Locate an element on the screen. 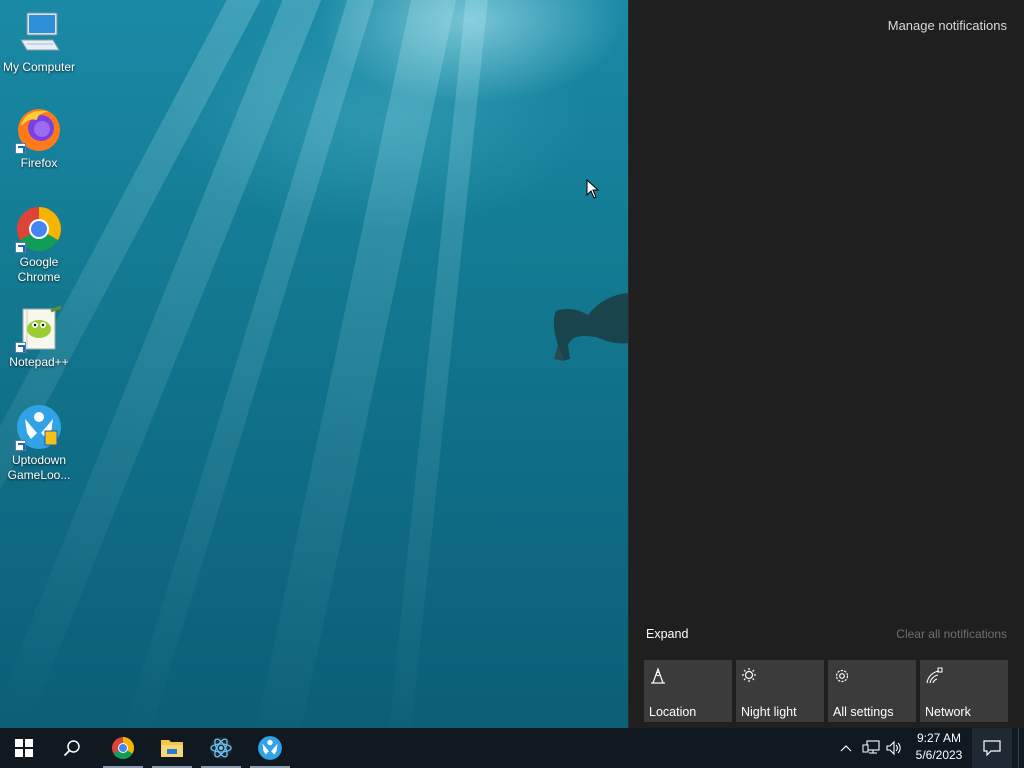 The width and height of the screenshot is (1024, 768). settings-gear-icon is located at coordinates (842, 676).